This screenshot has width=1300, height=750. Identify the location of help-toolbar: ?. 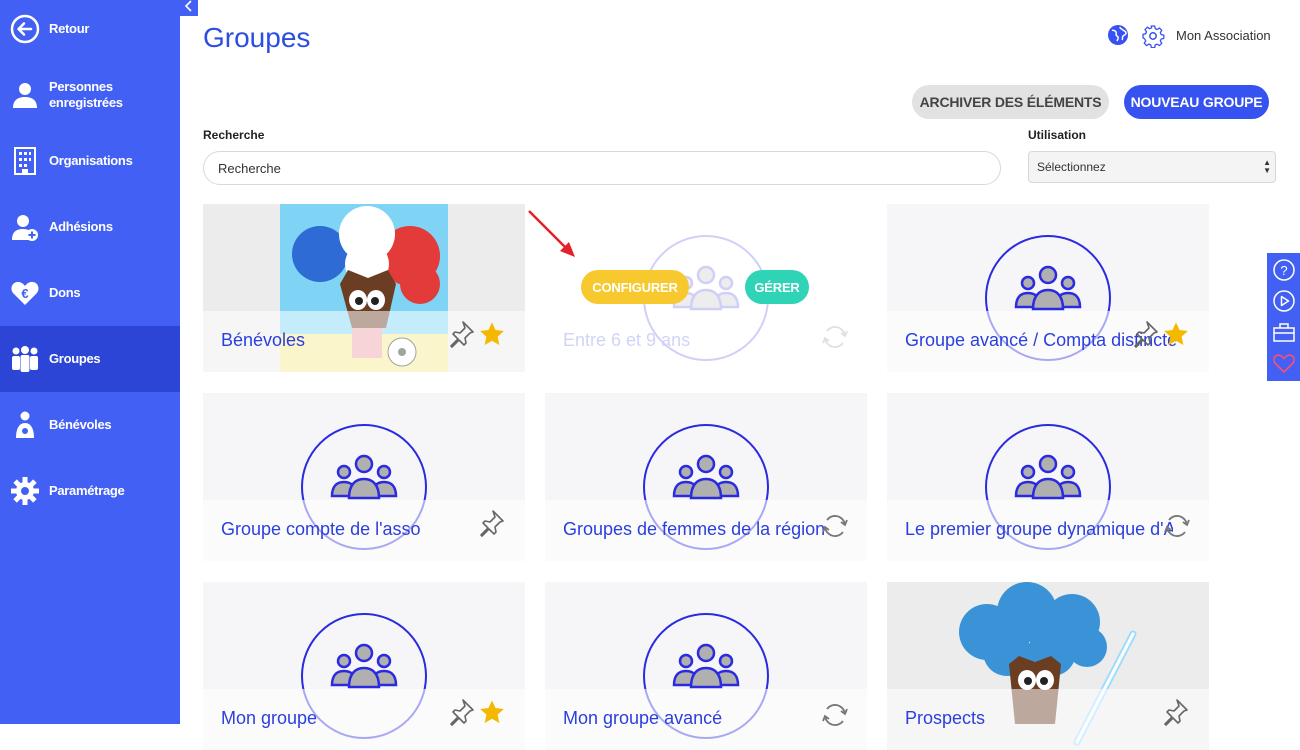
(1283, 317).